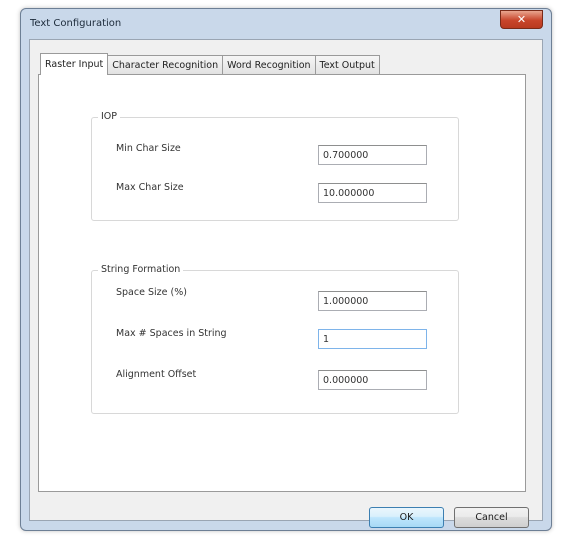  Describe the element at coordinates (372, 301) in the screenshot. I see `space-size-field` at that location.